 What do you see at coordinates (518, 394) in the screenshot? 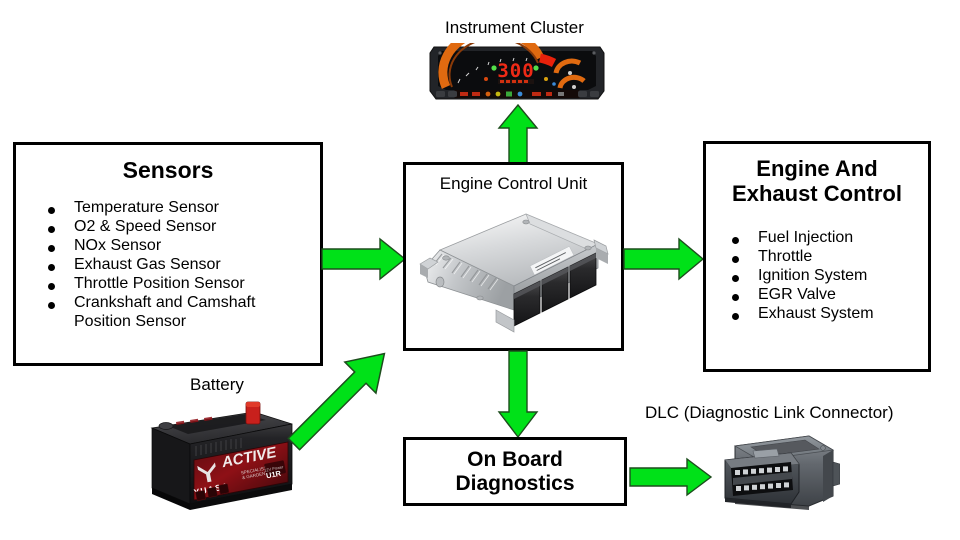
I see `arrow-ecu-to-obd` at bounding box center [518, 394].